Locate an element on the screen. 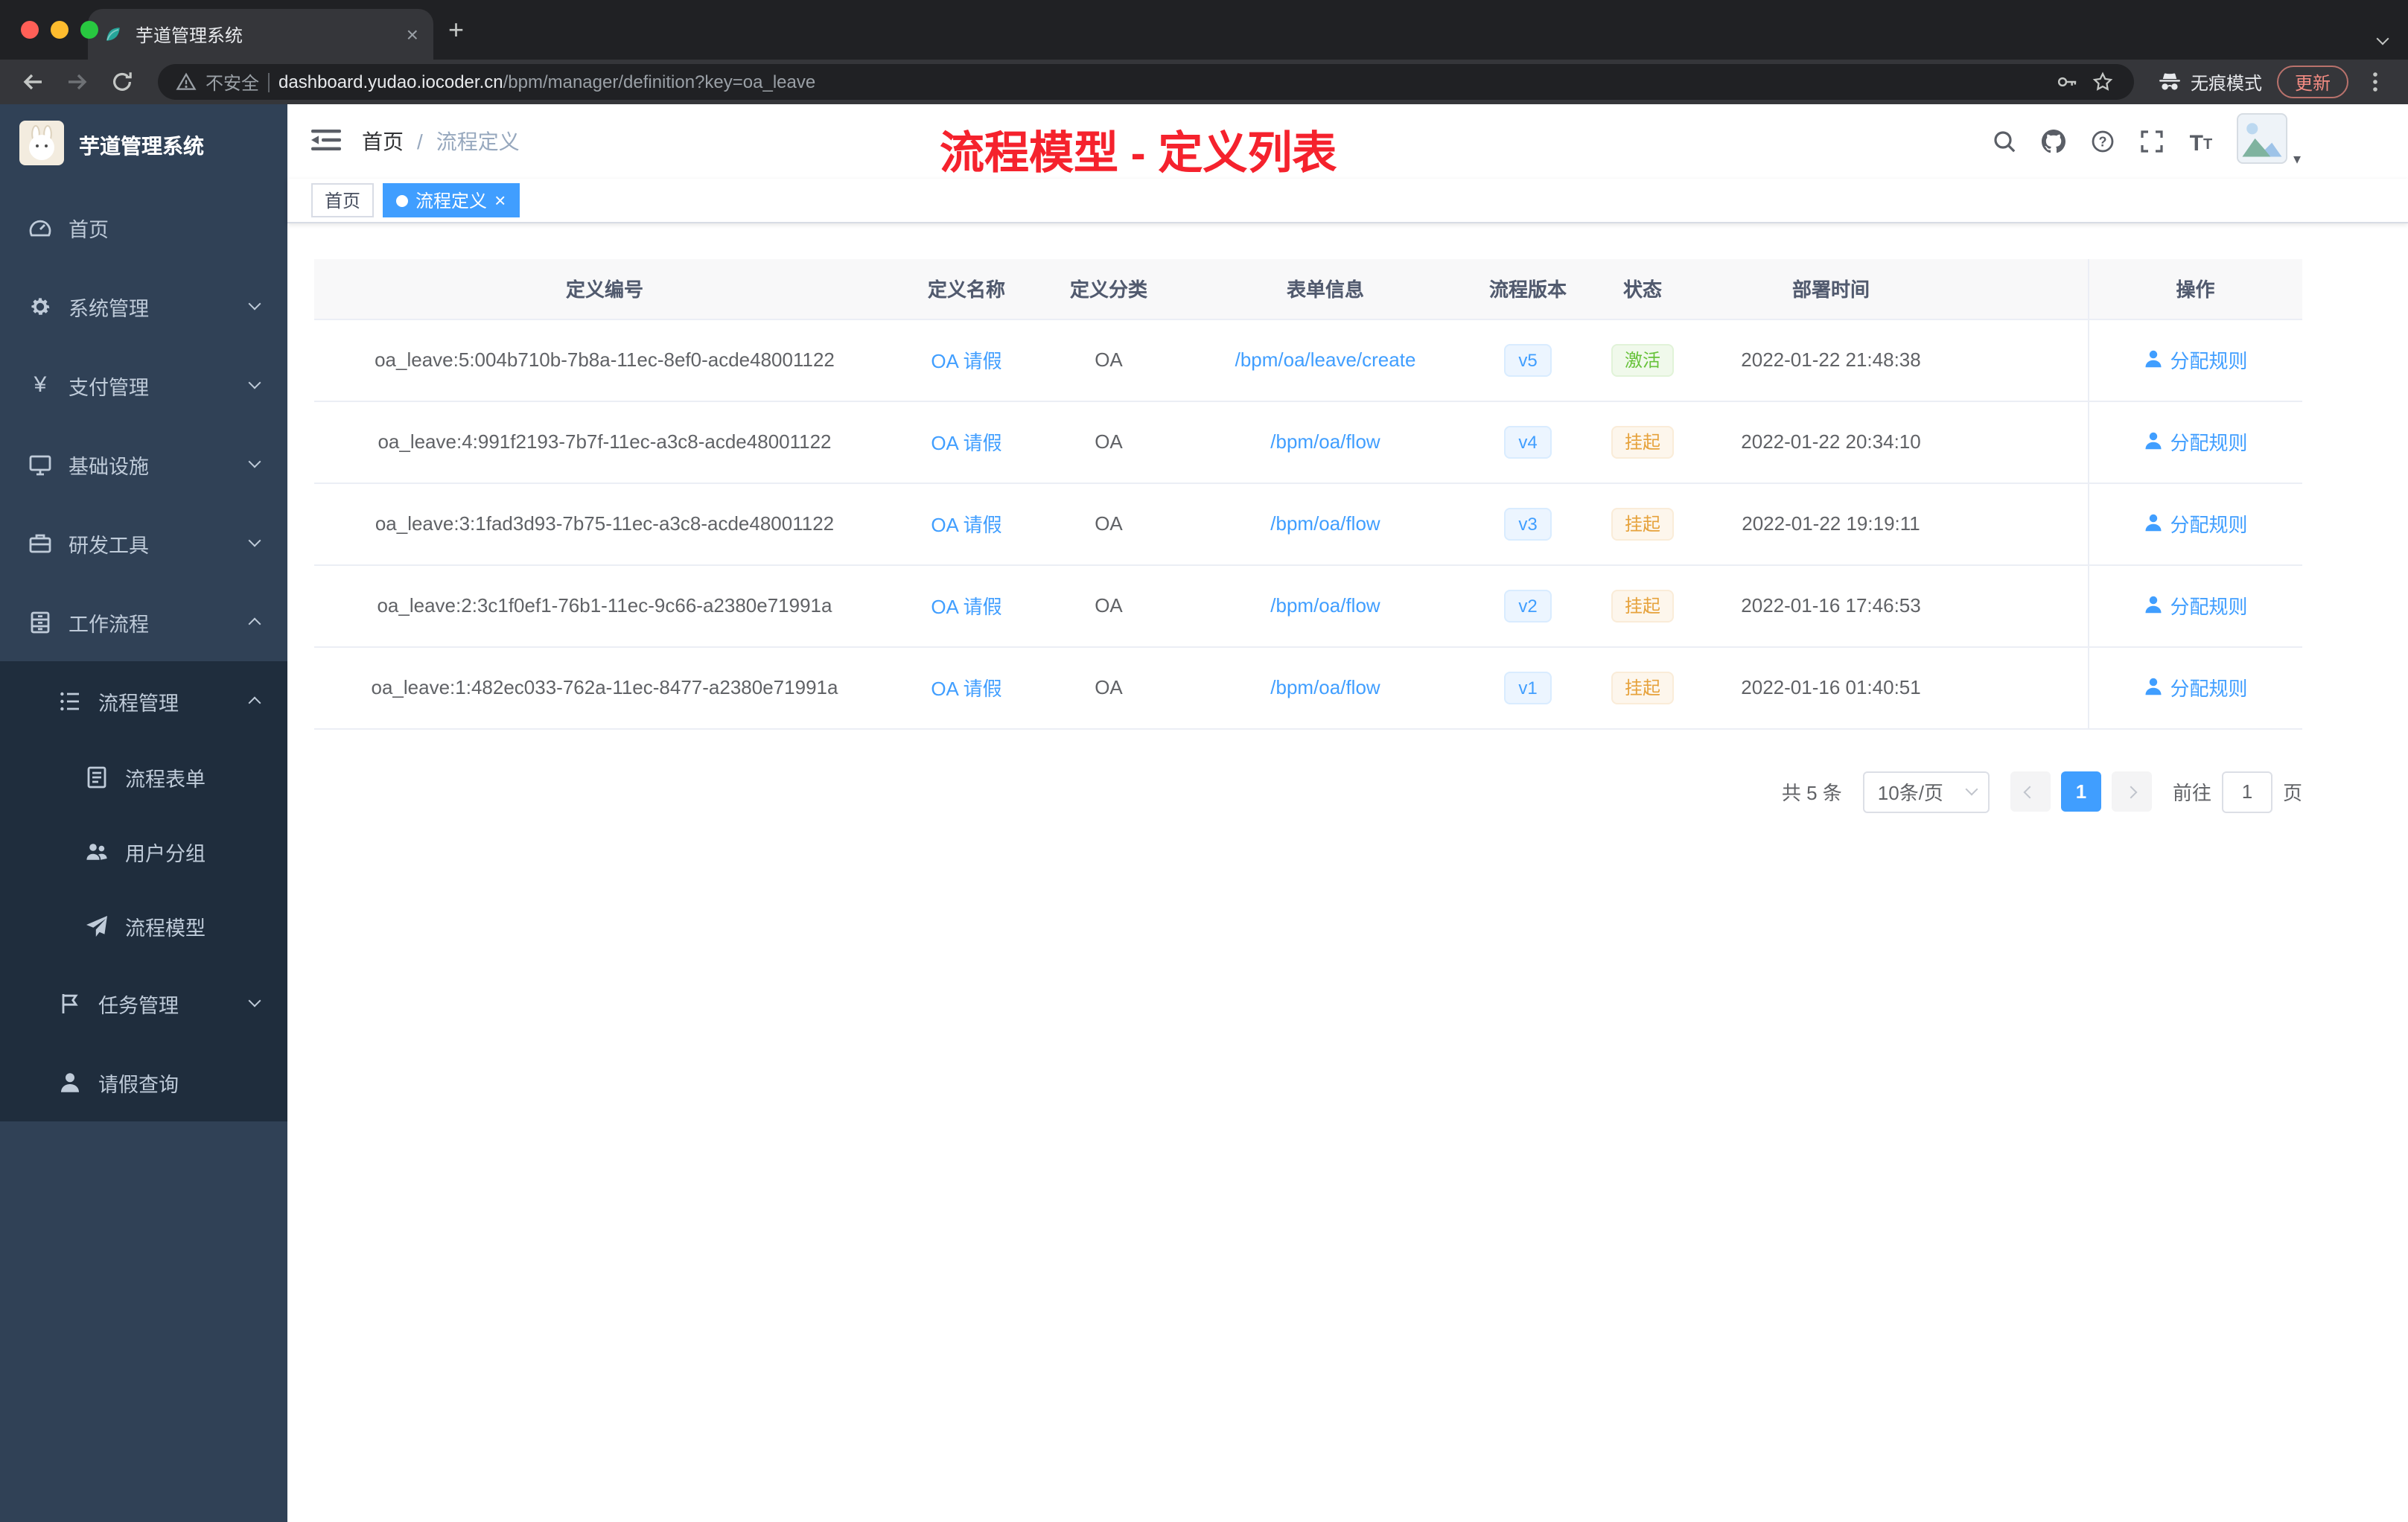 This screenshot has width=2408, height=1522. help-icon: ? is located at coordinates (2102, 141).